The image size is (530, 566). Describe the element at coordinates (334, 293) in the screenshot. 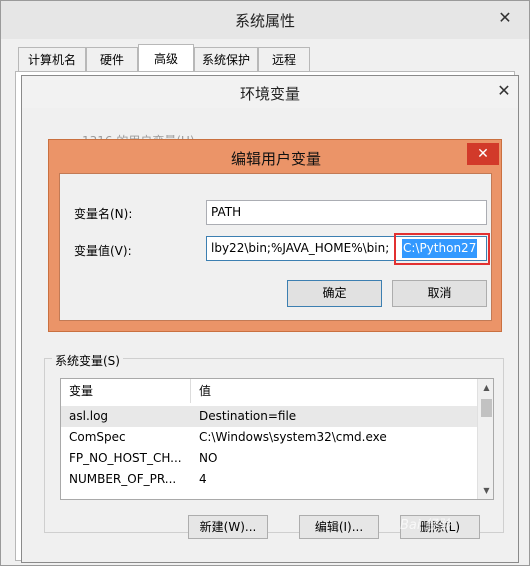

I see `ok-button: 确定` at that location.